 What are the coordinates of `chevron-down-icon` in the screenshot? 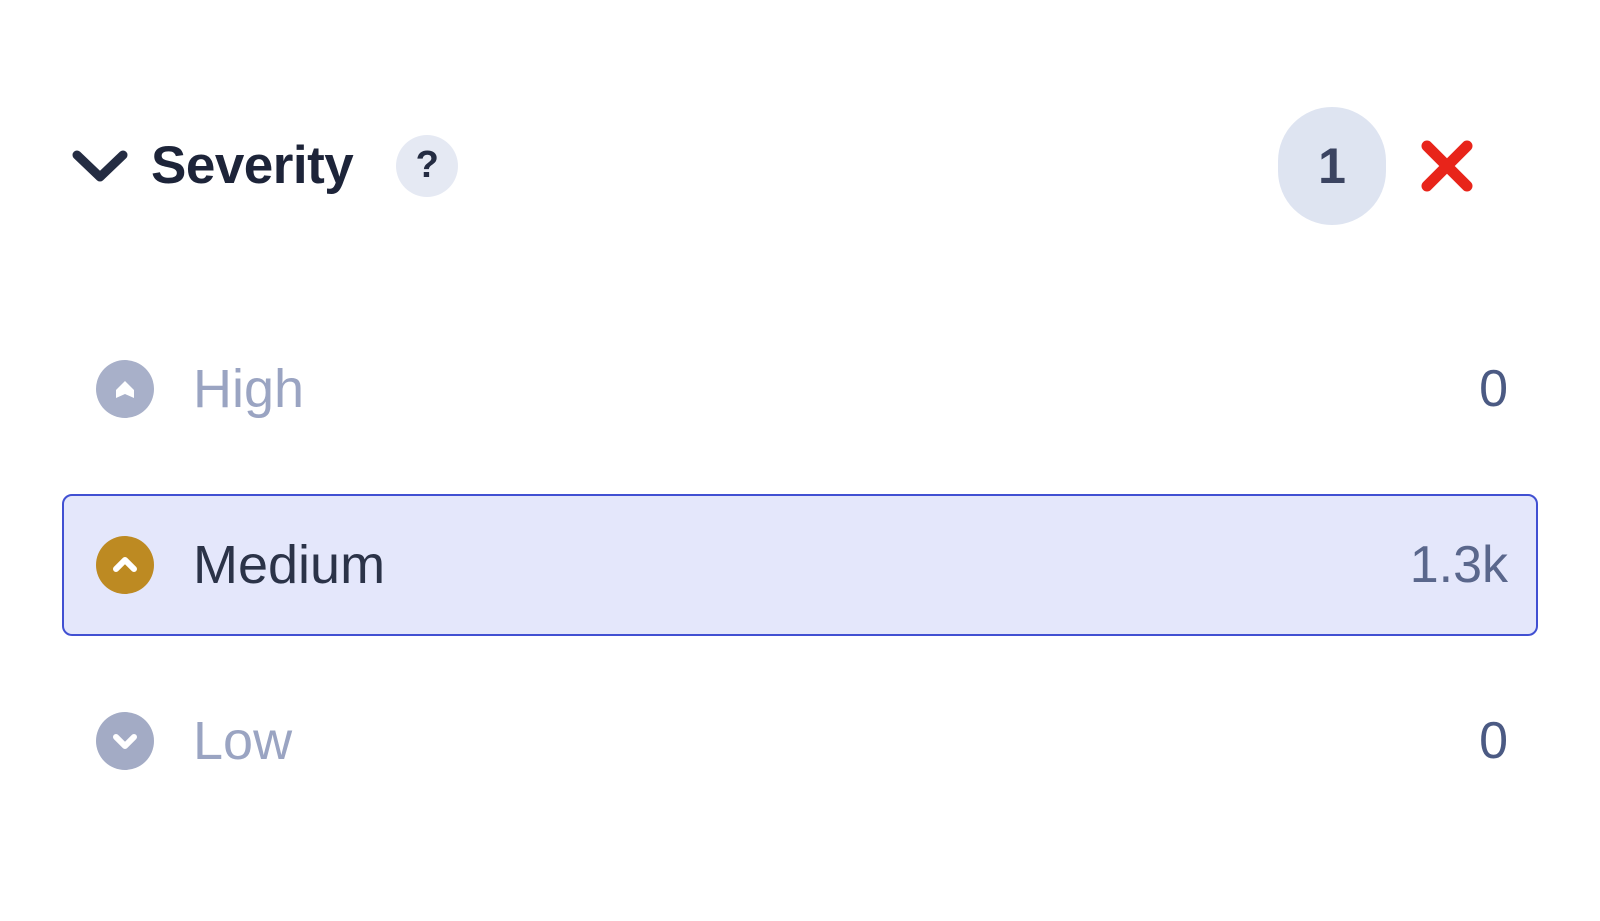 It's located at (100, 166).